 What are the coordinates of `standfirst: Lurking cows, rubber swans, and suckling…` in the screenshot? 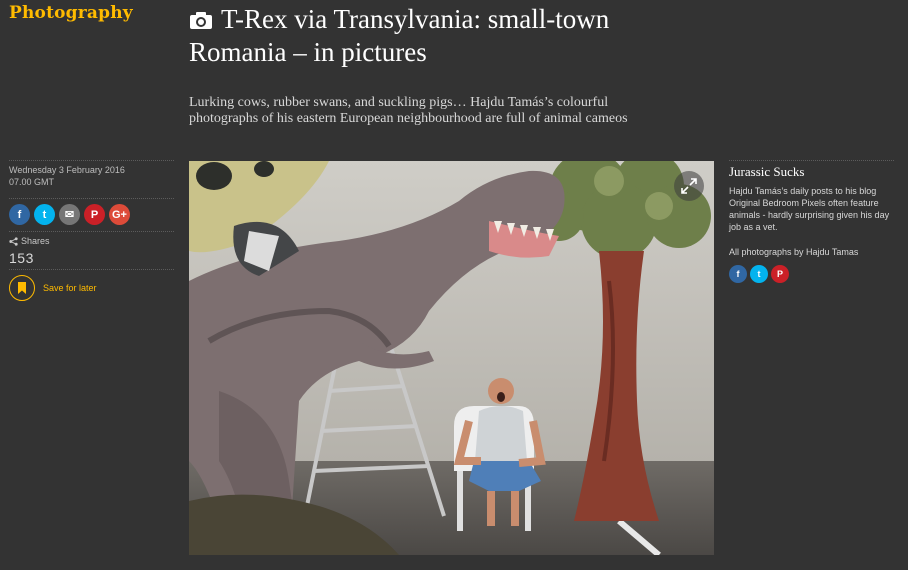 It's located at (408, 110).